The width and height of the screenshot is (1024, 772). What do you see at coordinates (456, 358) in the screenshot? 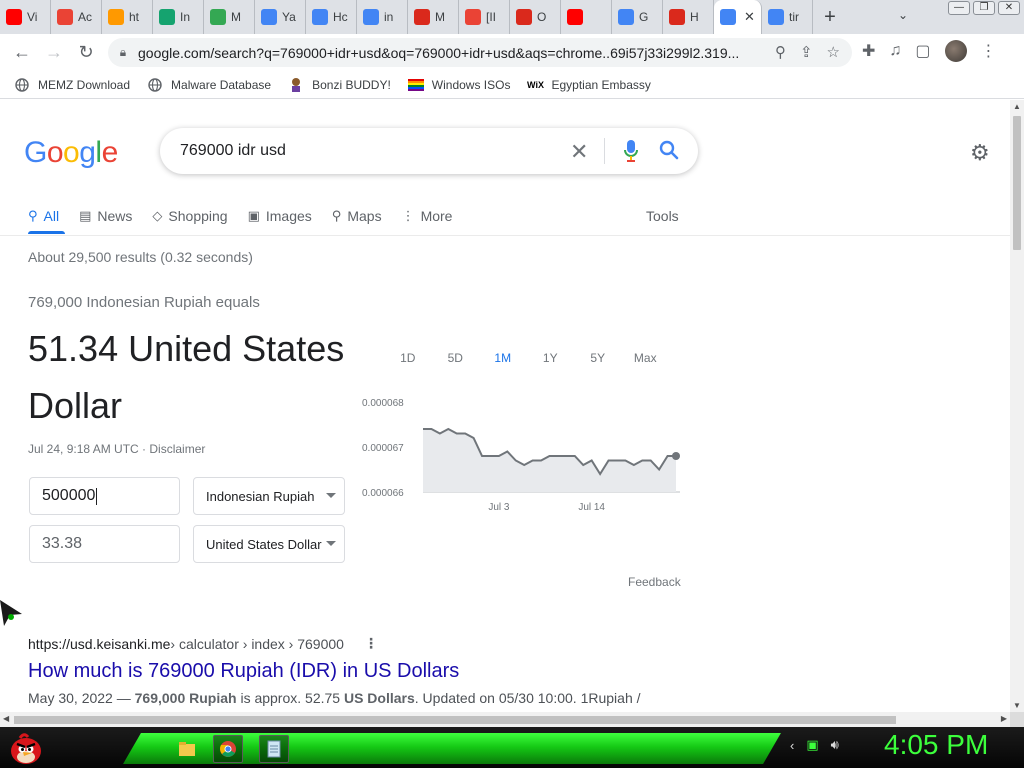
I see `range-tab: 5D` at bounding box center [456, 358].